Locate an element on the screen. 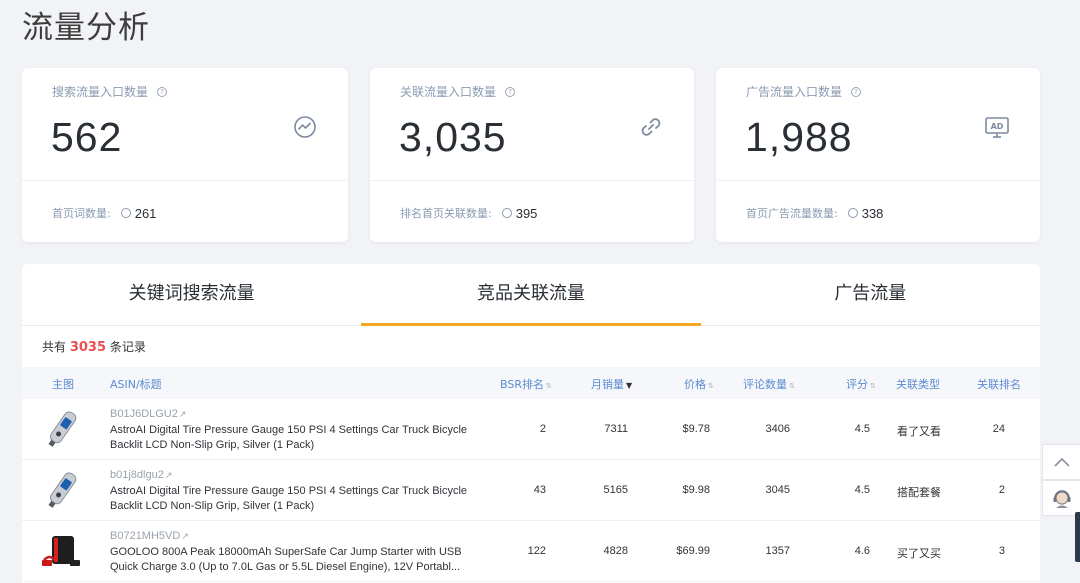 This screenshot has width=1080, height=583. col-rating: 评分 ⇅ is located at coordinates (861, 384).